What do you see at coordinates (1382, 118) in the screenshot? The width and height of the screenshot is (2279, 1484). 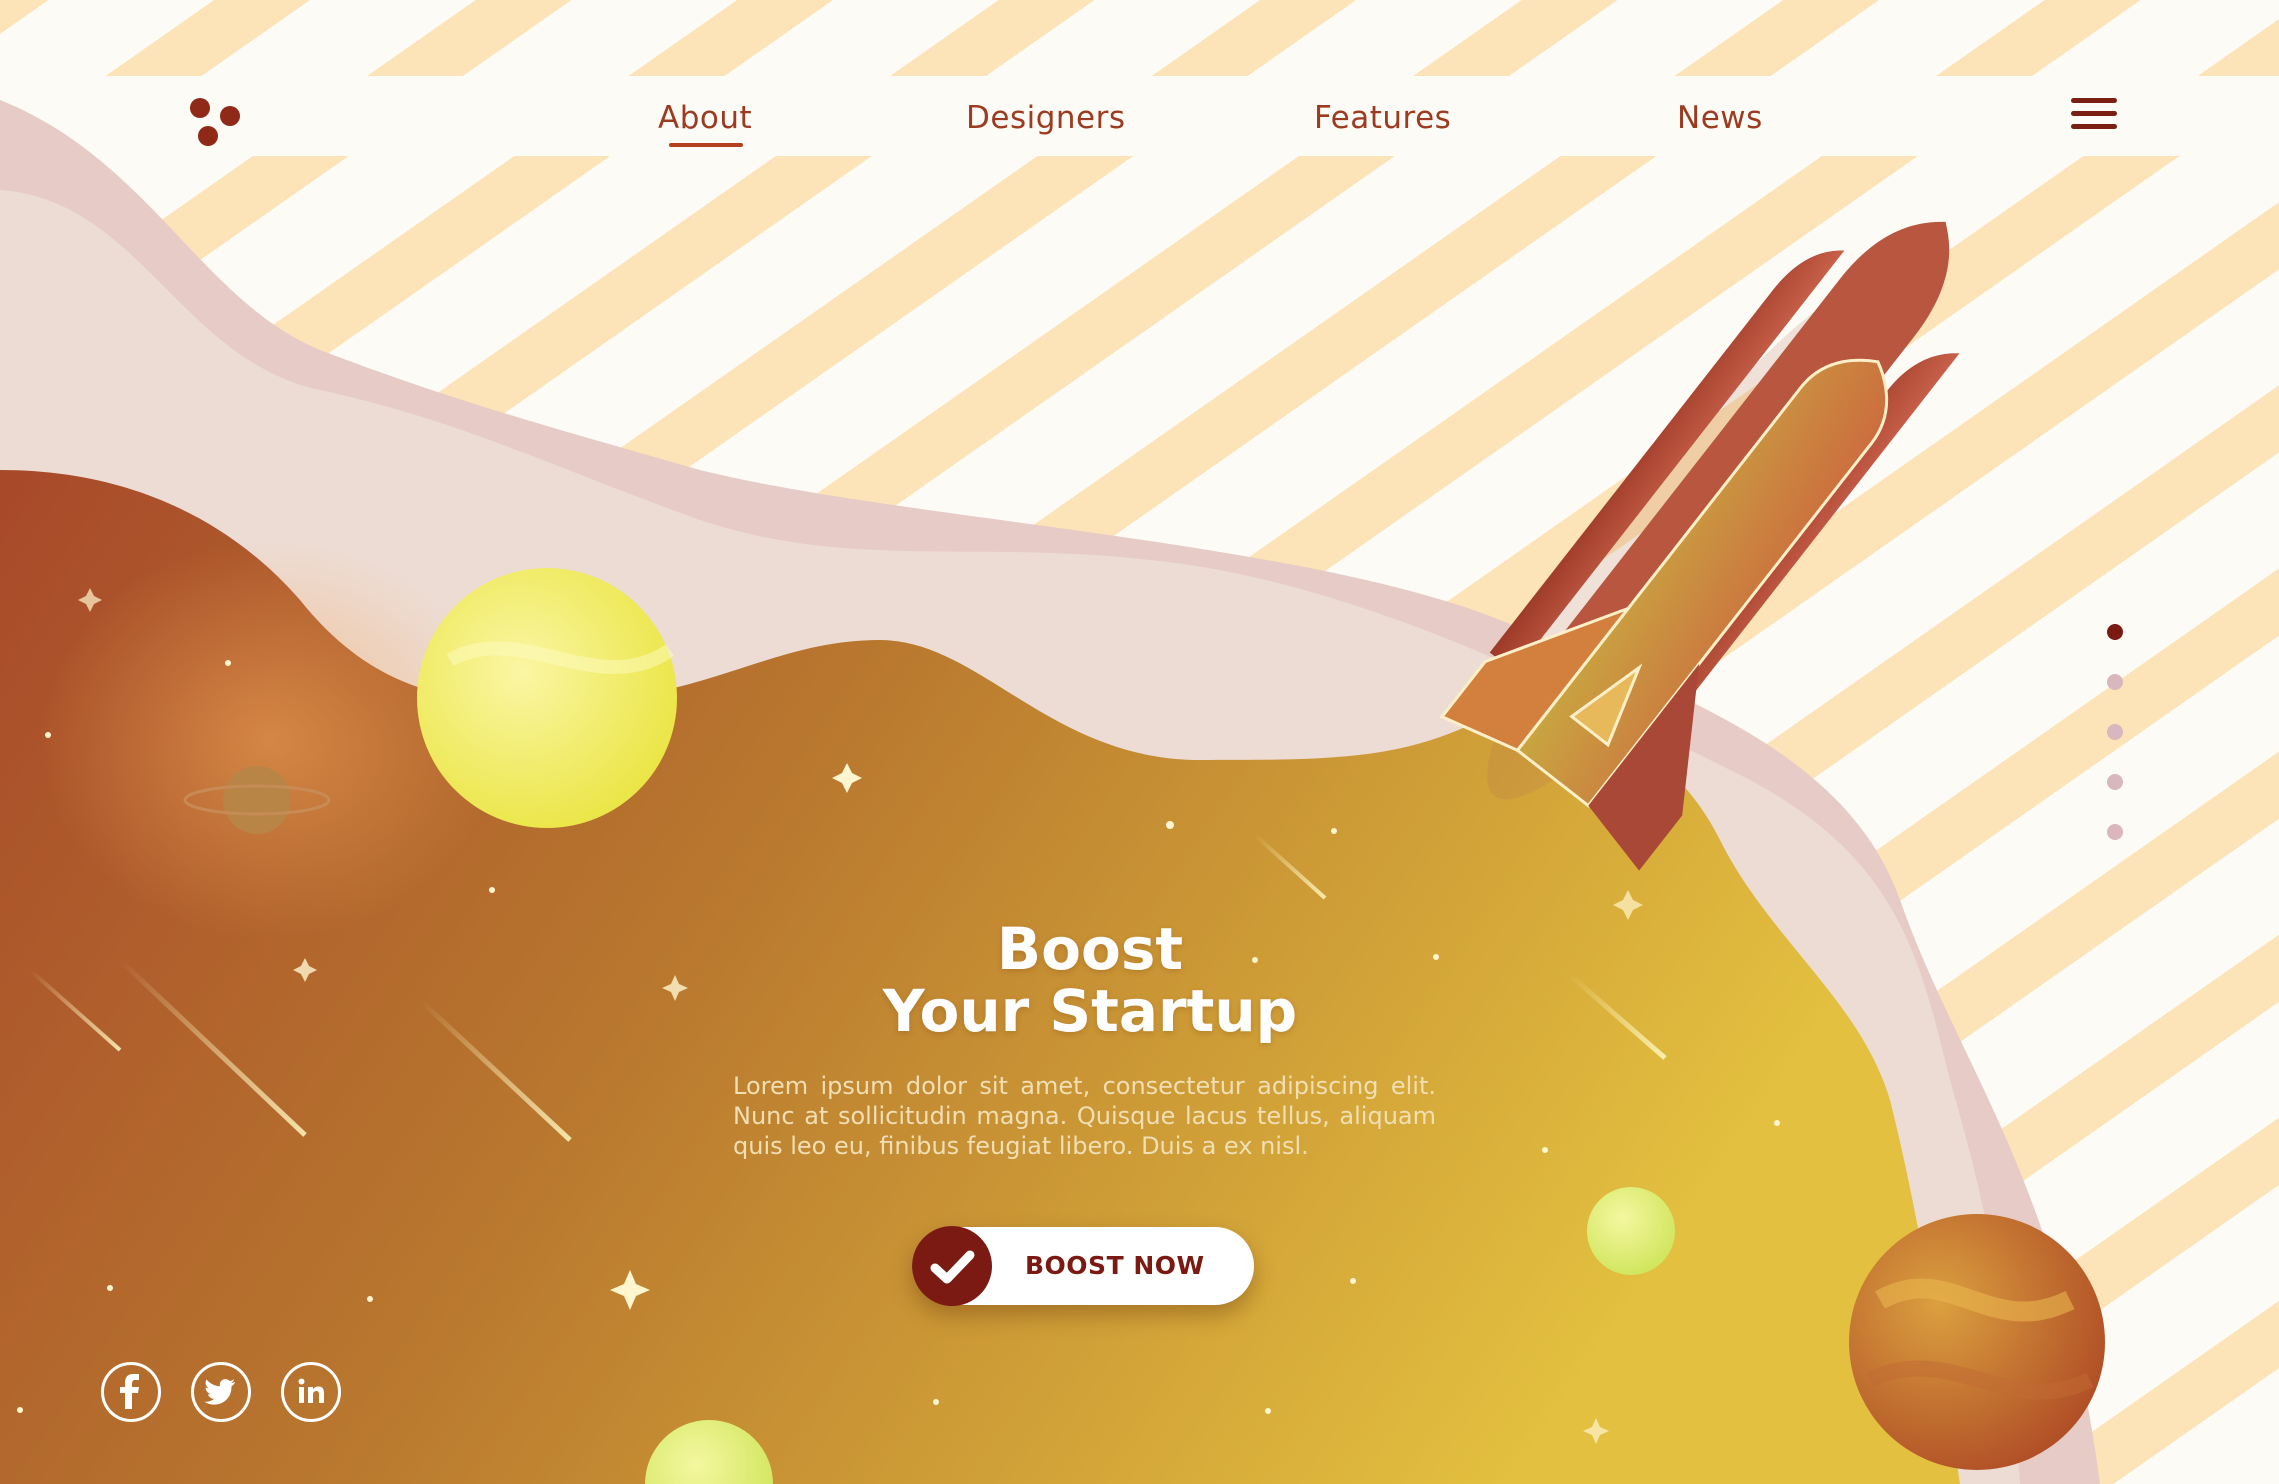 I see `nav-link-features: Features` at bounding box center [1382, 118].